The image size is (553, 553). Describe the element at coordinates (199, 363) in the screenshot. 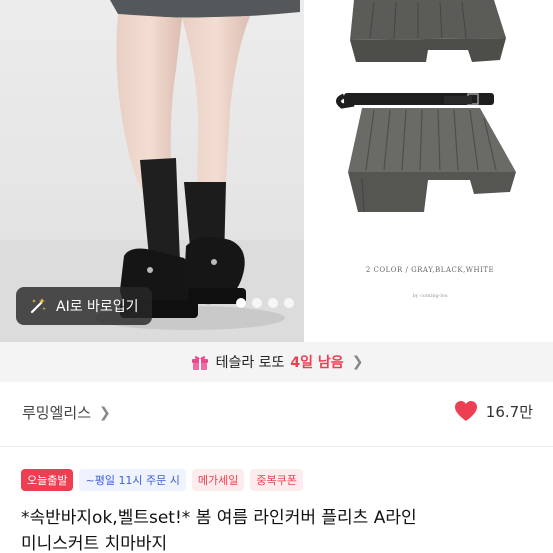

I see `gift-icon` at that location.